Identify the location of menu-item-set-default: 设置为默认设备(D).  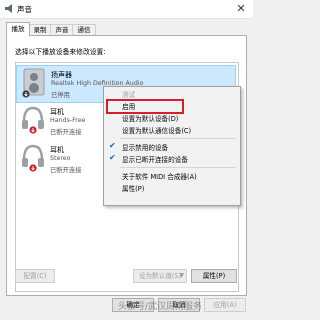
(172, 118).